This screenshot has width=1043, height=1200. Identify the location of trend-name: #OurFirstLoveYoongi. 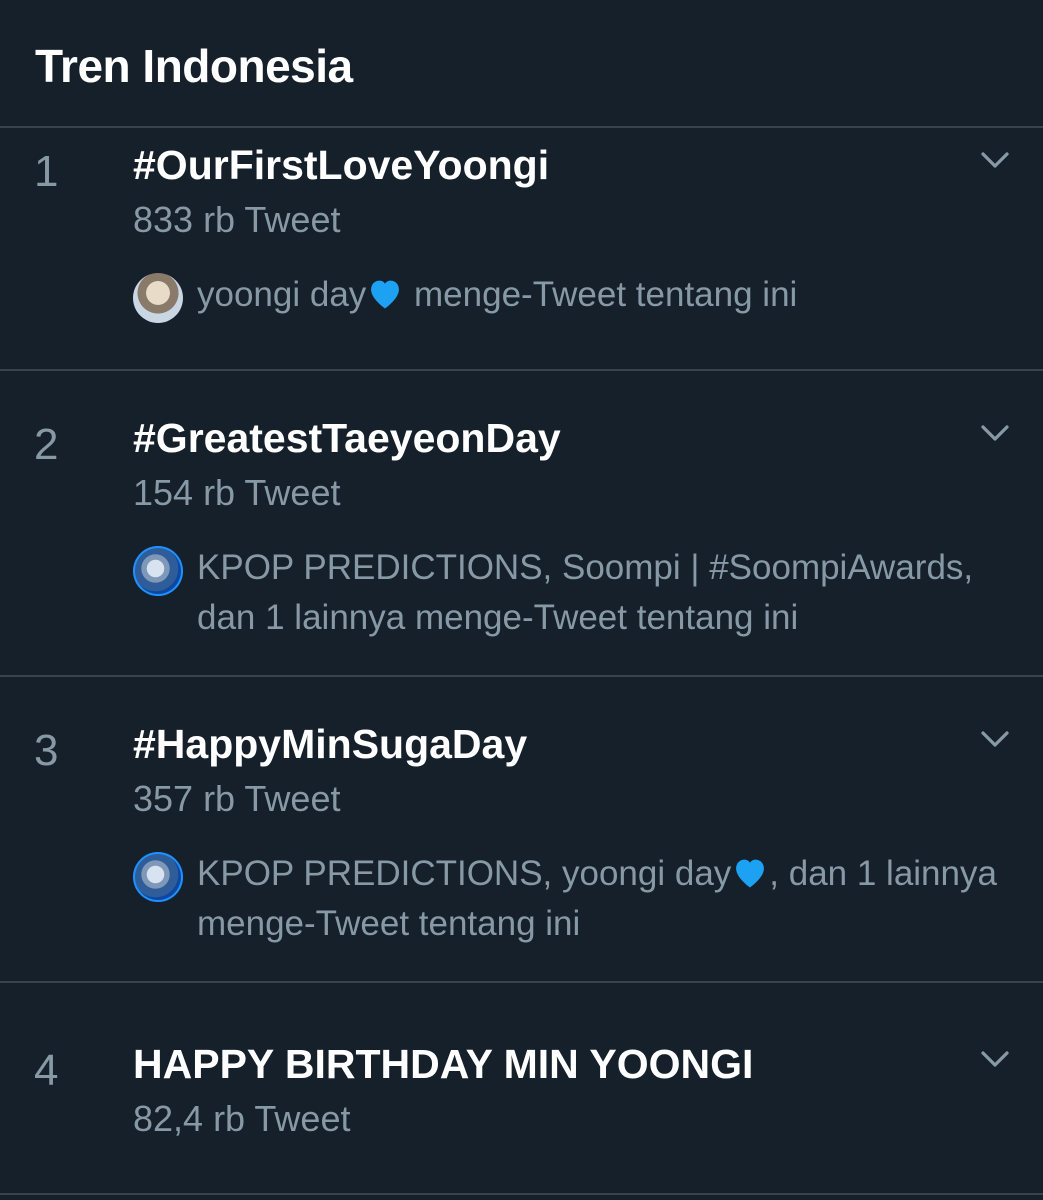
(341, 165).